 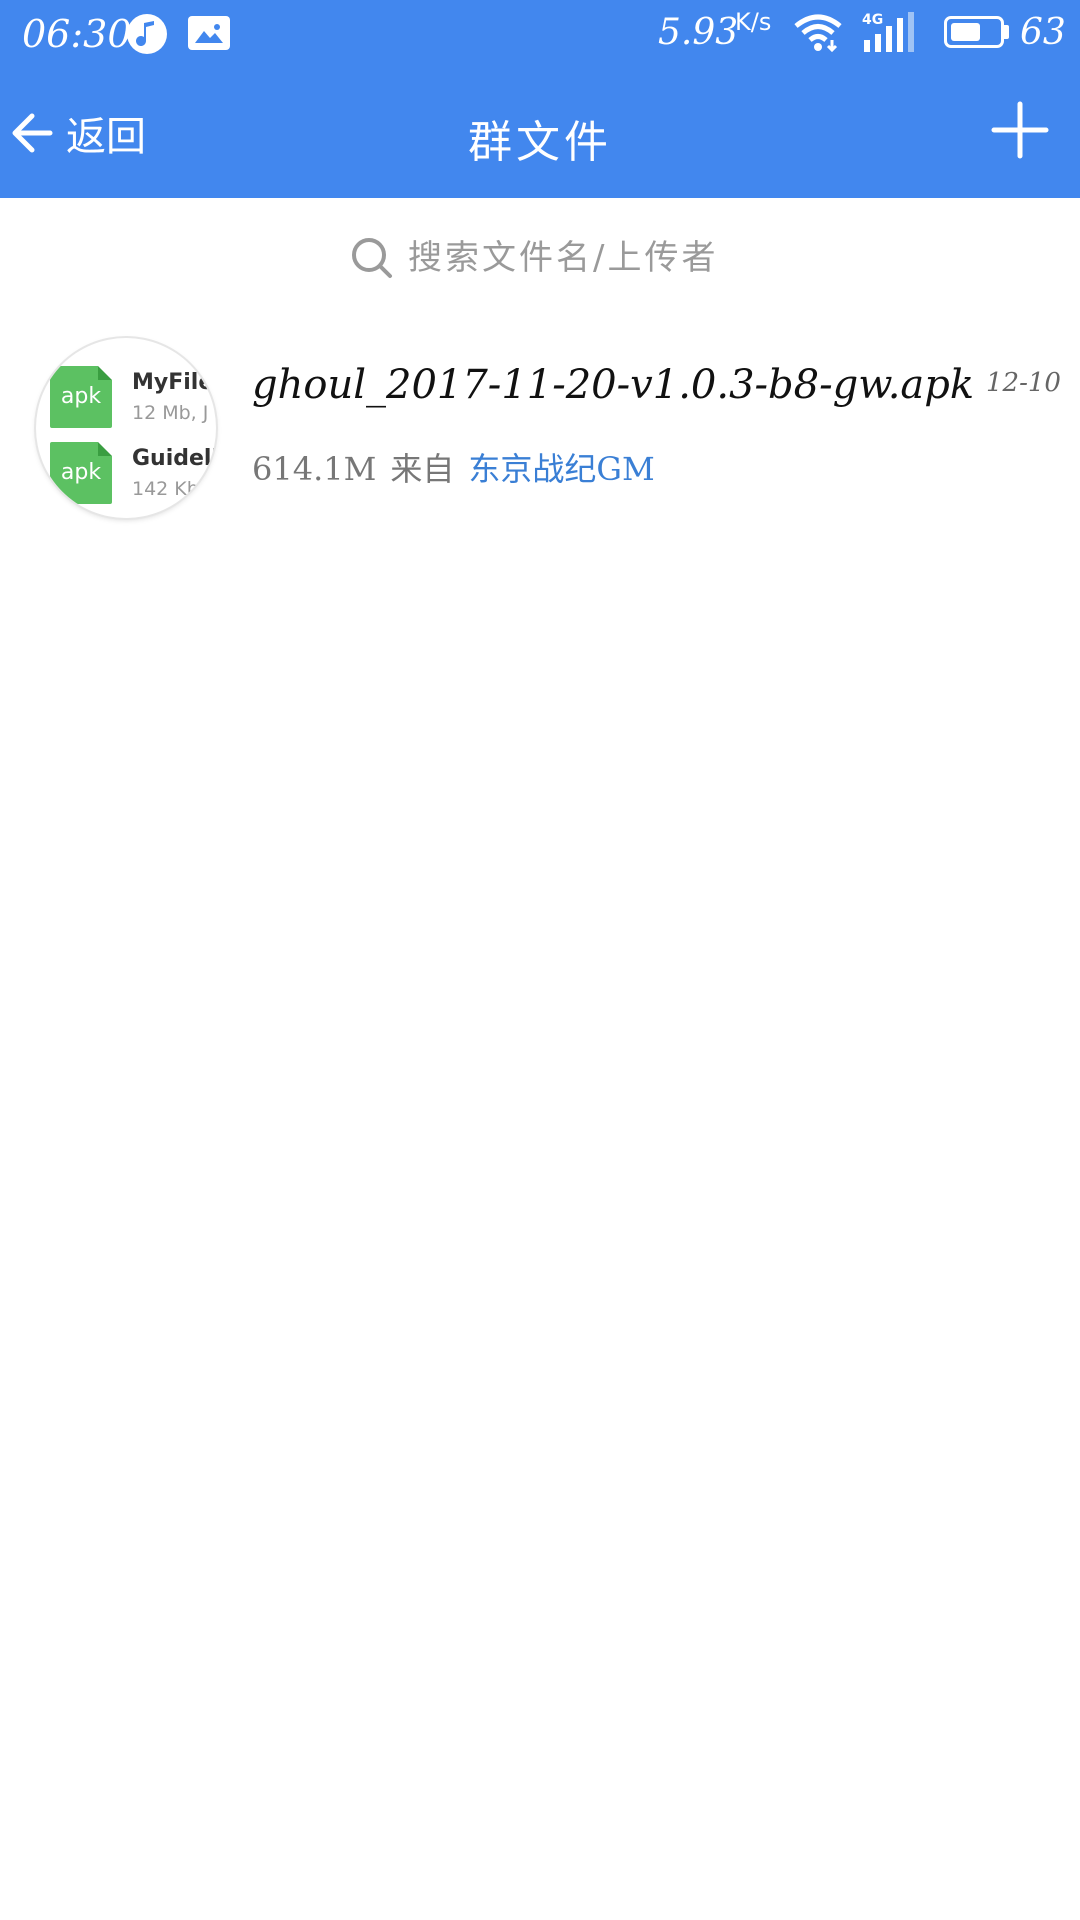 I want to click on wifi-icon, so click(x=818, y=35).